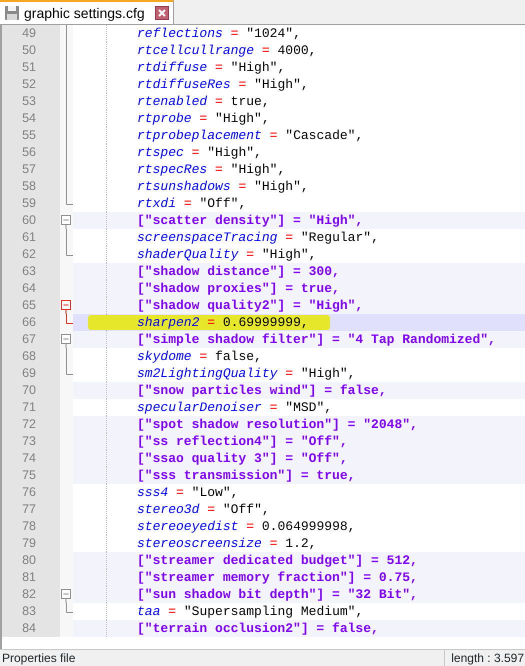  I want to click on code-line: stereo3d = "Off",, so click(203, 509).